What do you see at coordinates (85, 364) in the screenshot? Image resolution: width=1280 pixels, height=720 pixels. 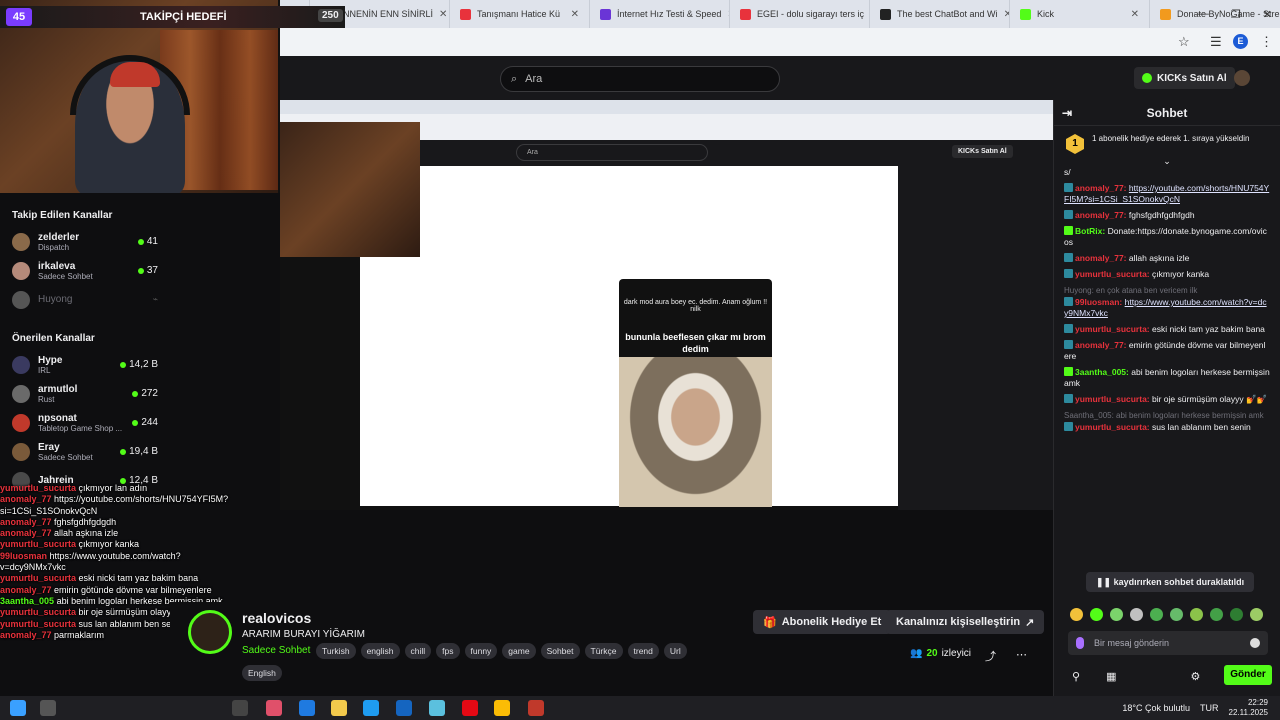 I see `sidebar-channel: Hype IRL 14,2 B` at bounding box center [85, 364].